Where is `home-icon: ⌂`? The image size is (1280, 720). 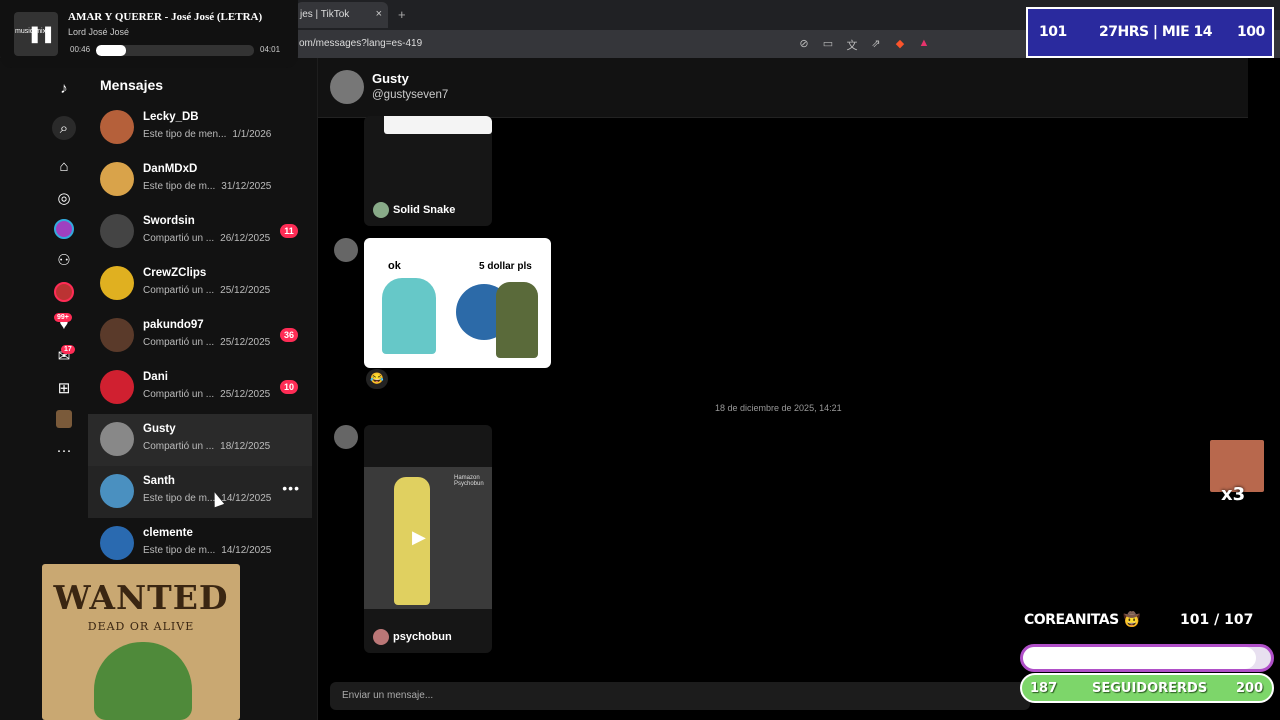 home-icon: ⌂ is located at coordinates (64, 166).